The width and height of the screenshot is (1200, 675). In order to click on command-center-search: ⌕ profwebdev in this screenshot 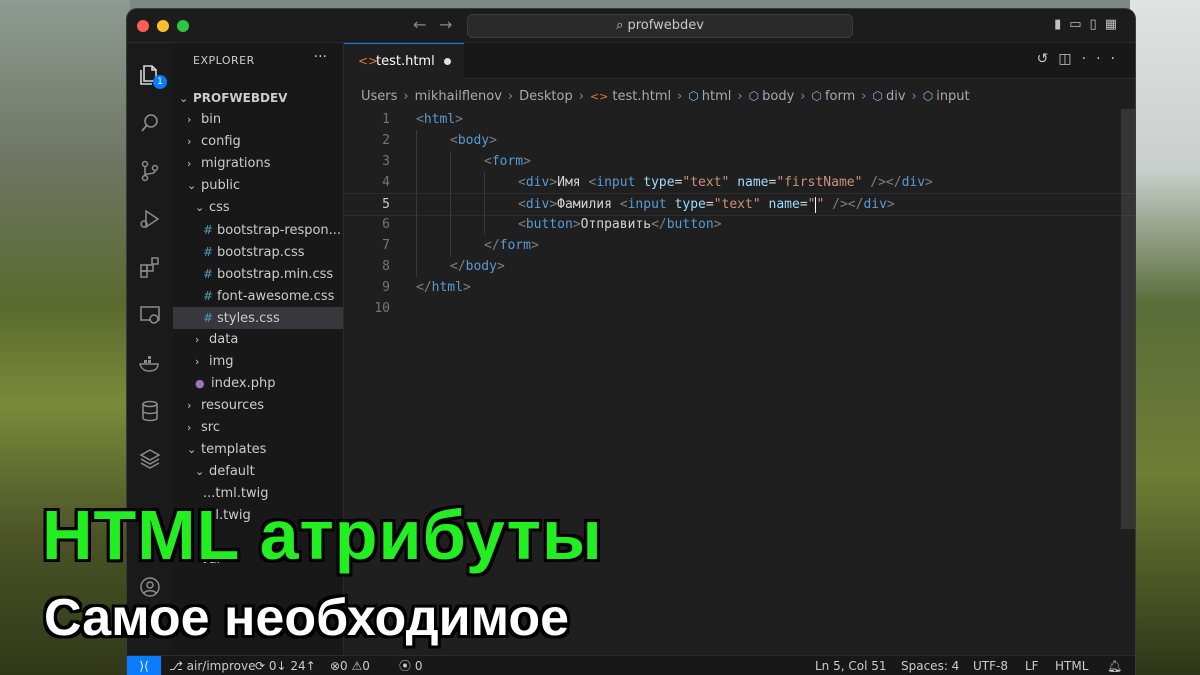, I will do `click(660, 26)`.